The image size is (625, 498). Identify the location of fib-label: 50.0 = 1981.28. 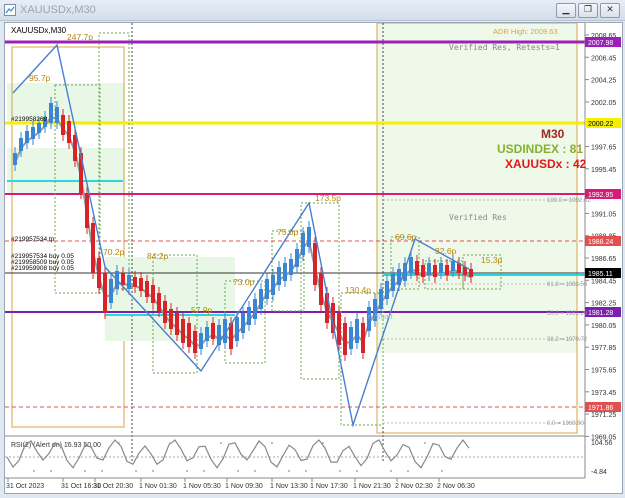
(567, 314).